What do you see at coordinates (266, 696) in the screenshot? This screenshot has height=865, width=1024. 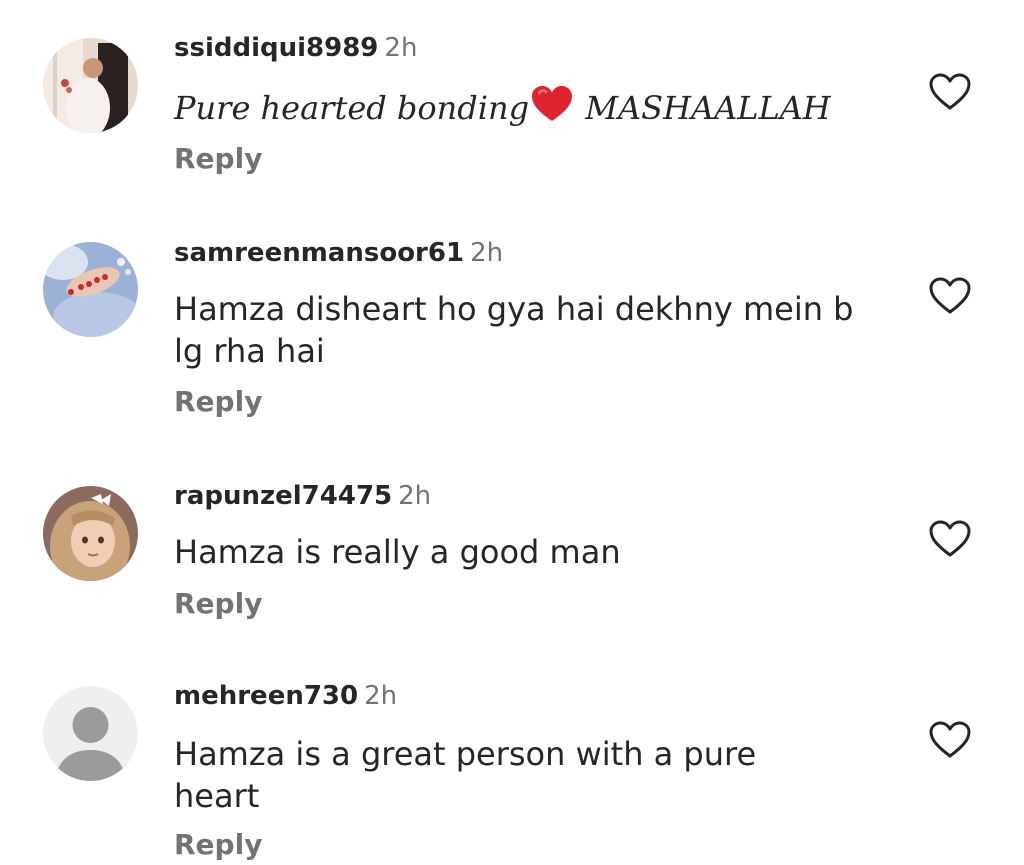 I see `username: mehreen730` at bounding box center [266, 696].